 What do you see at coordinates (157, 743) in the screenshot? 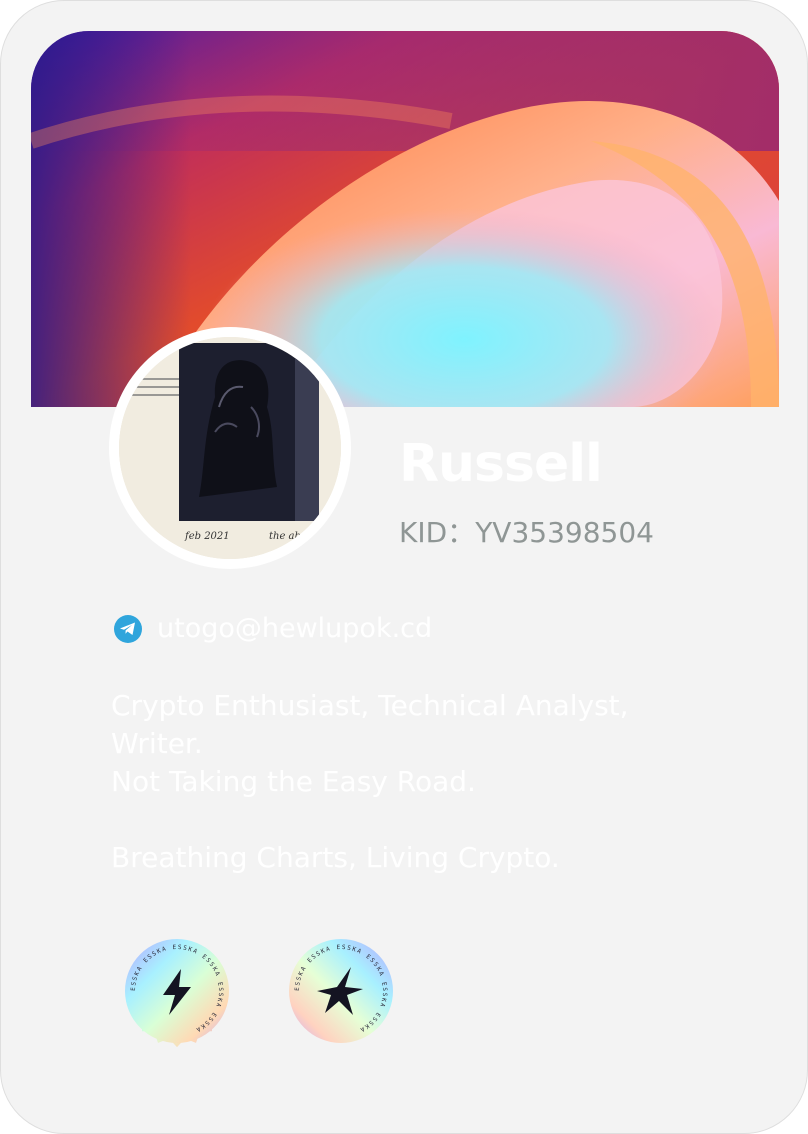
I see `bio-line: Writer.` at bounding box center [157, 743].